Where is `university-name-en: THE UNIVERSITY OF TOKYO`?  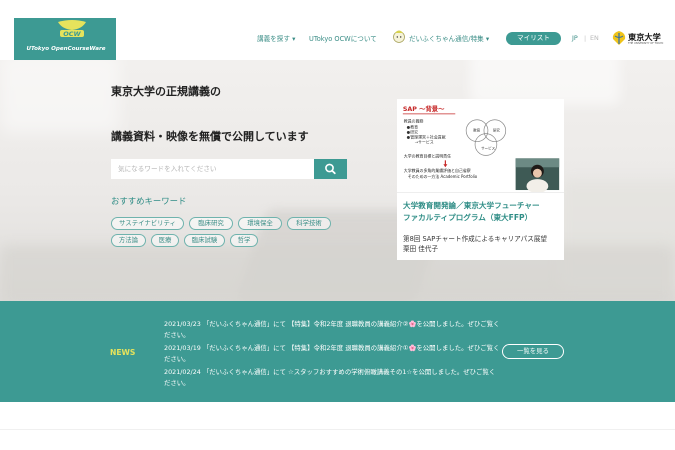 university-name-en: THE UNIVERSITY OF TOKYO is located at coordinates (646, 43).